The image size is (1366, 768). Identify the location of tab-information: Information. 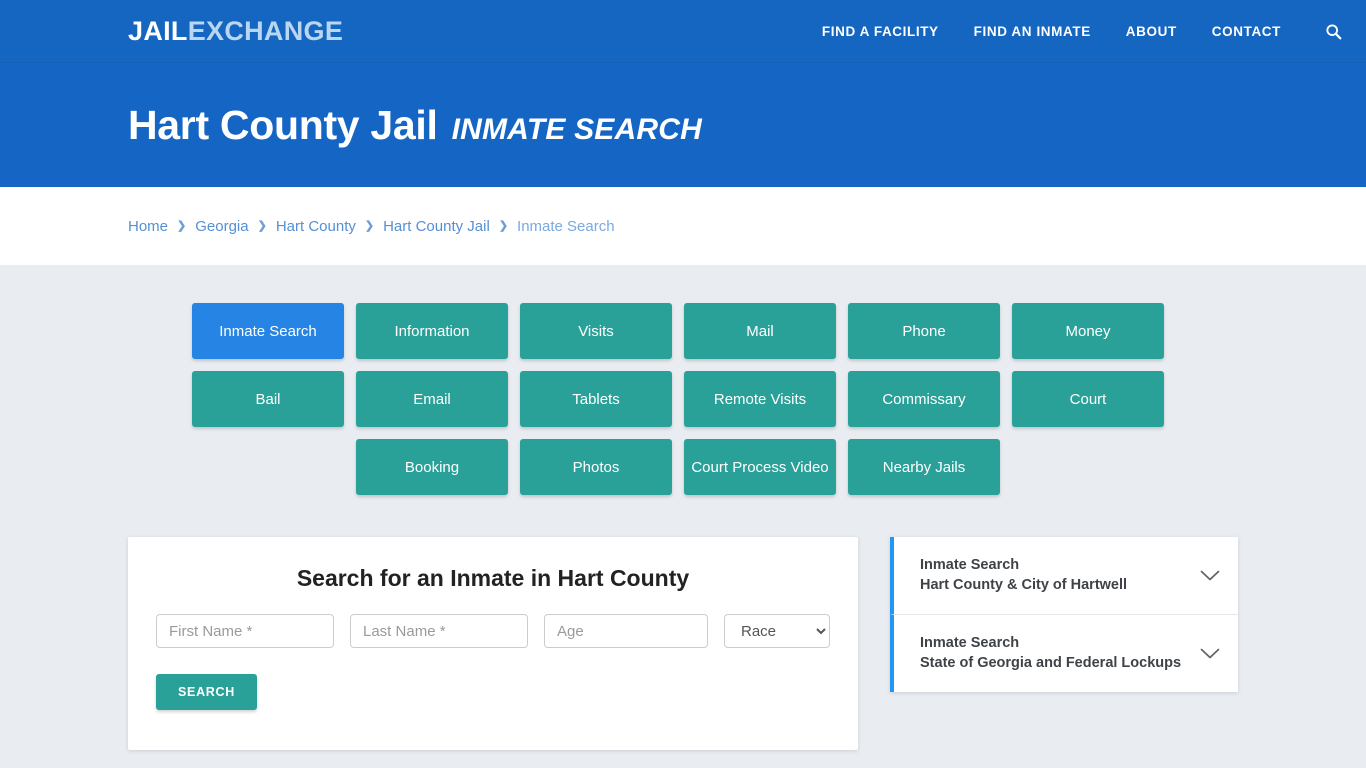
(432, 331).